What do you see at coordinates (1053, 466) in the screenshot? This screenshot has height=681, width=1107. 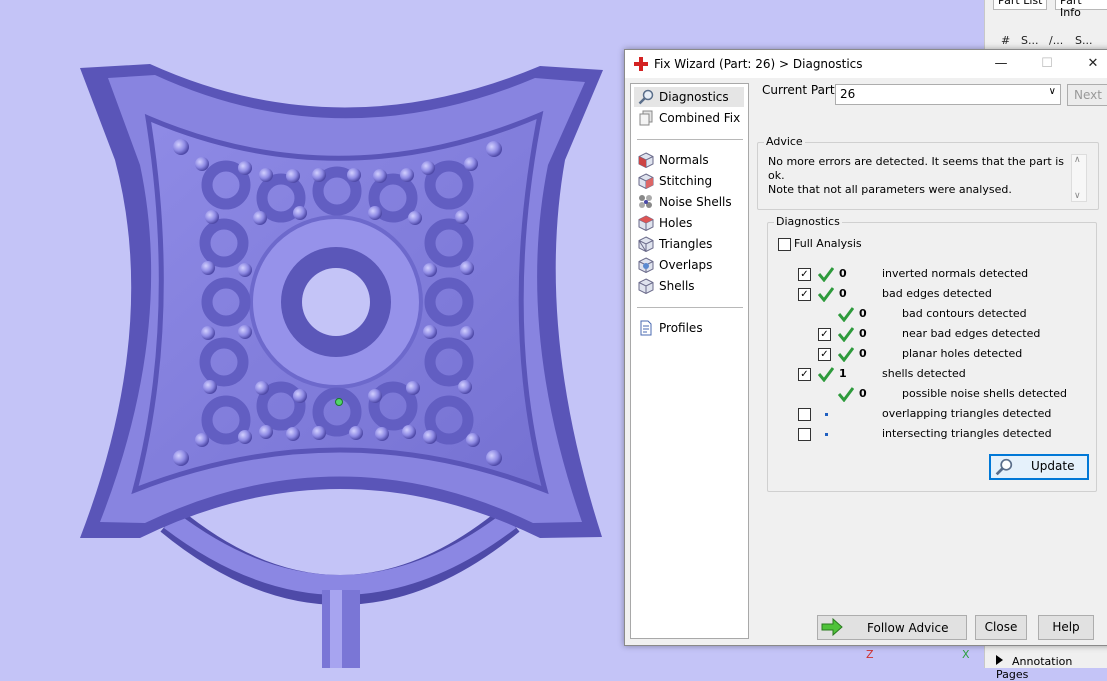 I see `update-label: Update` at bounding box center [1053, 466].